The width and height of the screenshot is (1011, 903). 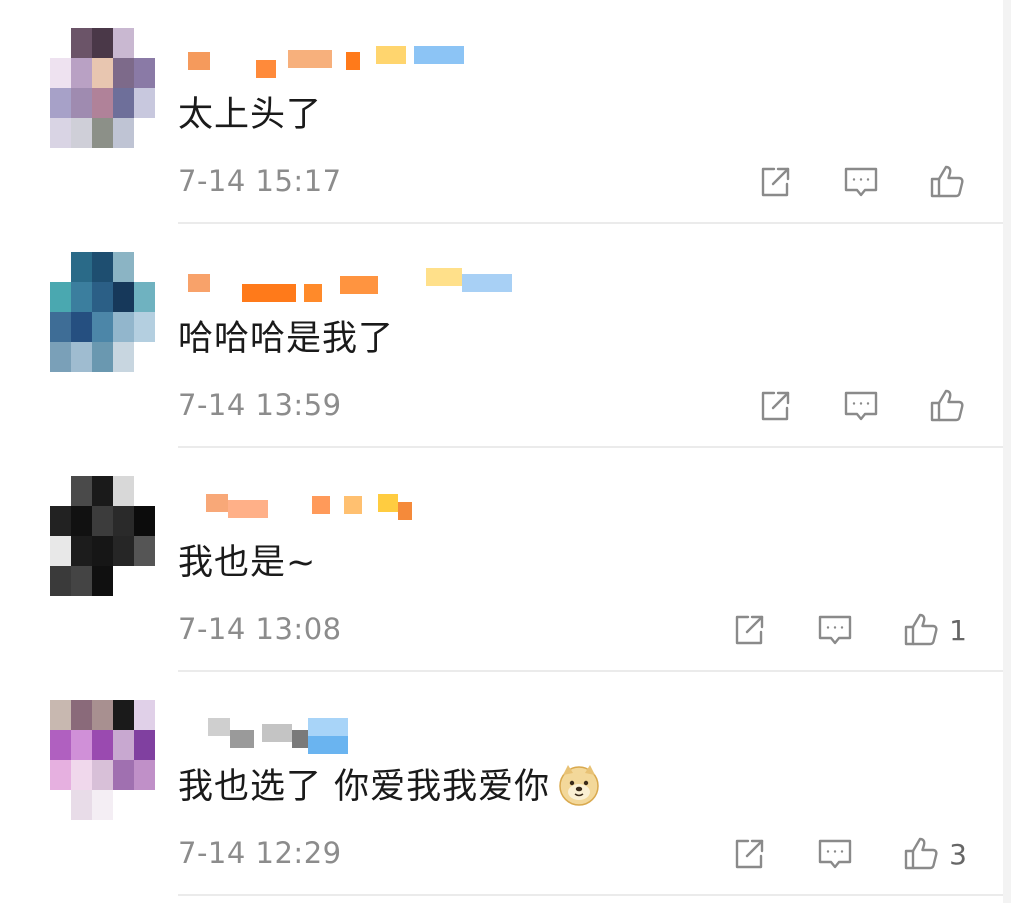 I want to click on comment-text: 我也选了 你爱我我爱你, so click(x=390, y=783).